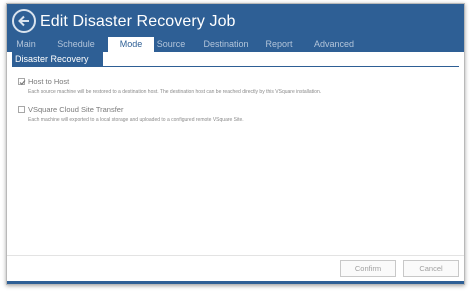 The height and width of the screenshot is (294, 474). I want to click on dialog-title: Edit Disaster Recovery Job, so click(138, 21).